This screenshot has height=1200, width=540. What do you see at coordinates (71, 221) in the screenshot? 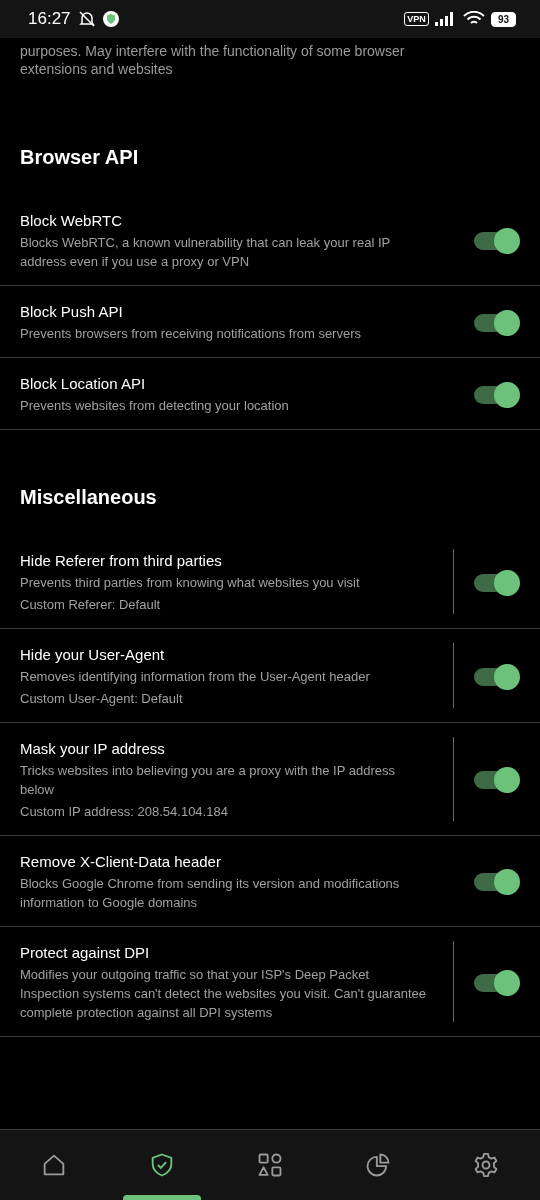
I see `setting-title: Block WebRTC` at bounding box center [71, 221].